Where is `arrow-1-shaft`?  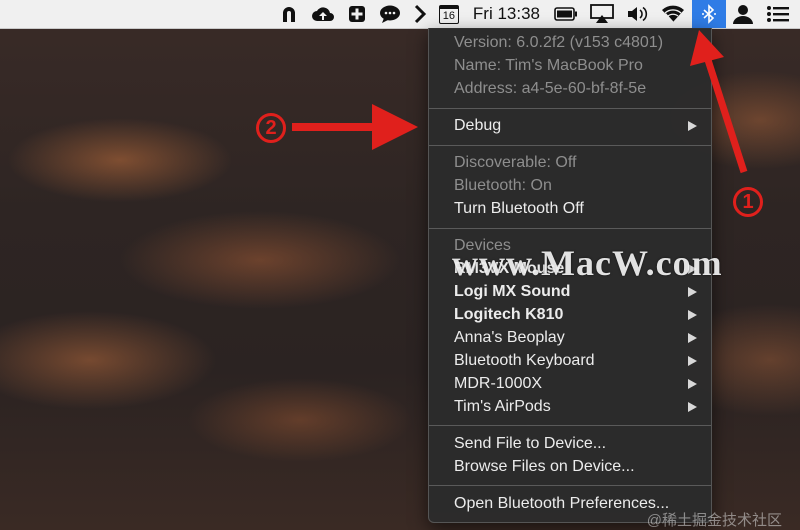 arrow-1-shaft is located at coordinates (726, 116).